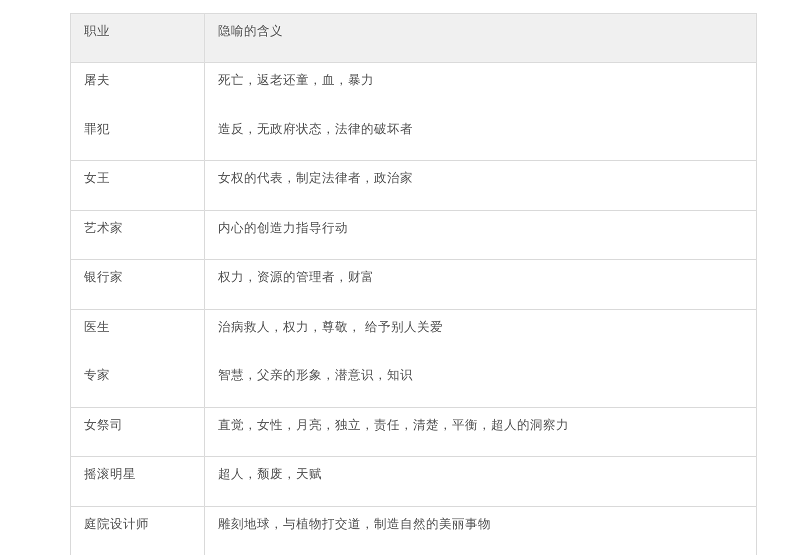 The image size is (789, 555). What do you see at coordinates (316, 129) in the screenshot?
I see `table-cell-text: 造反，无政府状态，法律的破坏者` at bounding box center [316, 129].